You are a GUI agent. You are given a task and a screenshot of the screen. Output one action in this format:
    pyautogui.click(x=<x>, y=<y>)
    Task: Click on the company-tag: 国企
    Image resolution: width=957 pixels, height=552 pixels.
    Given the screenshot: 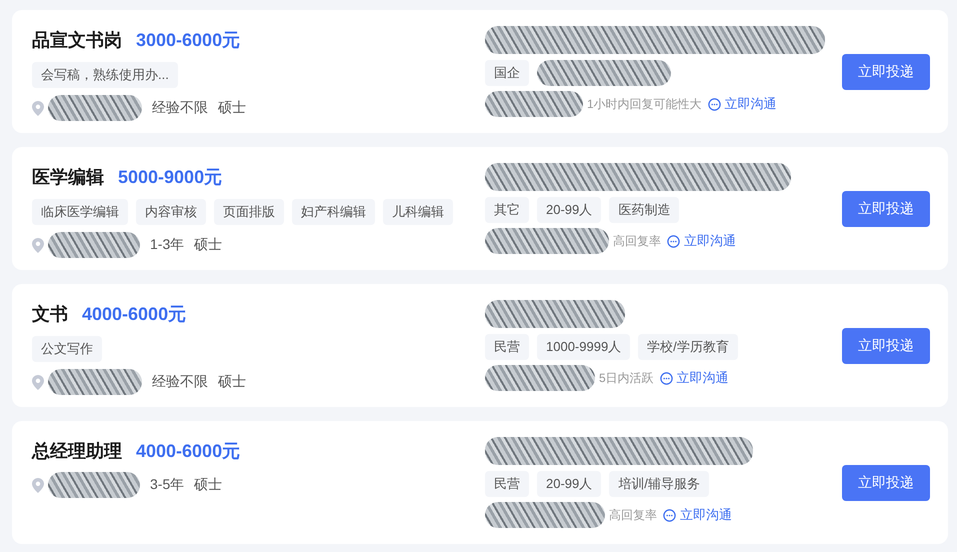 What is the action you would take?
    pyautogui.click(x=507, y=73)
    